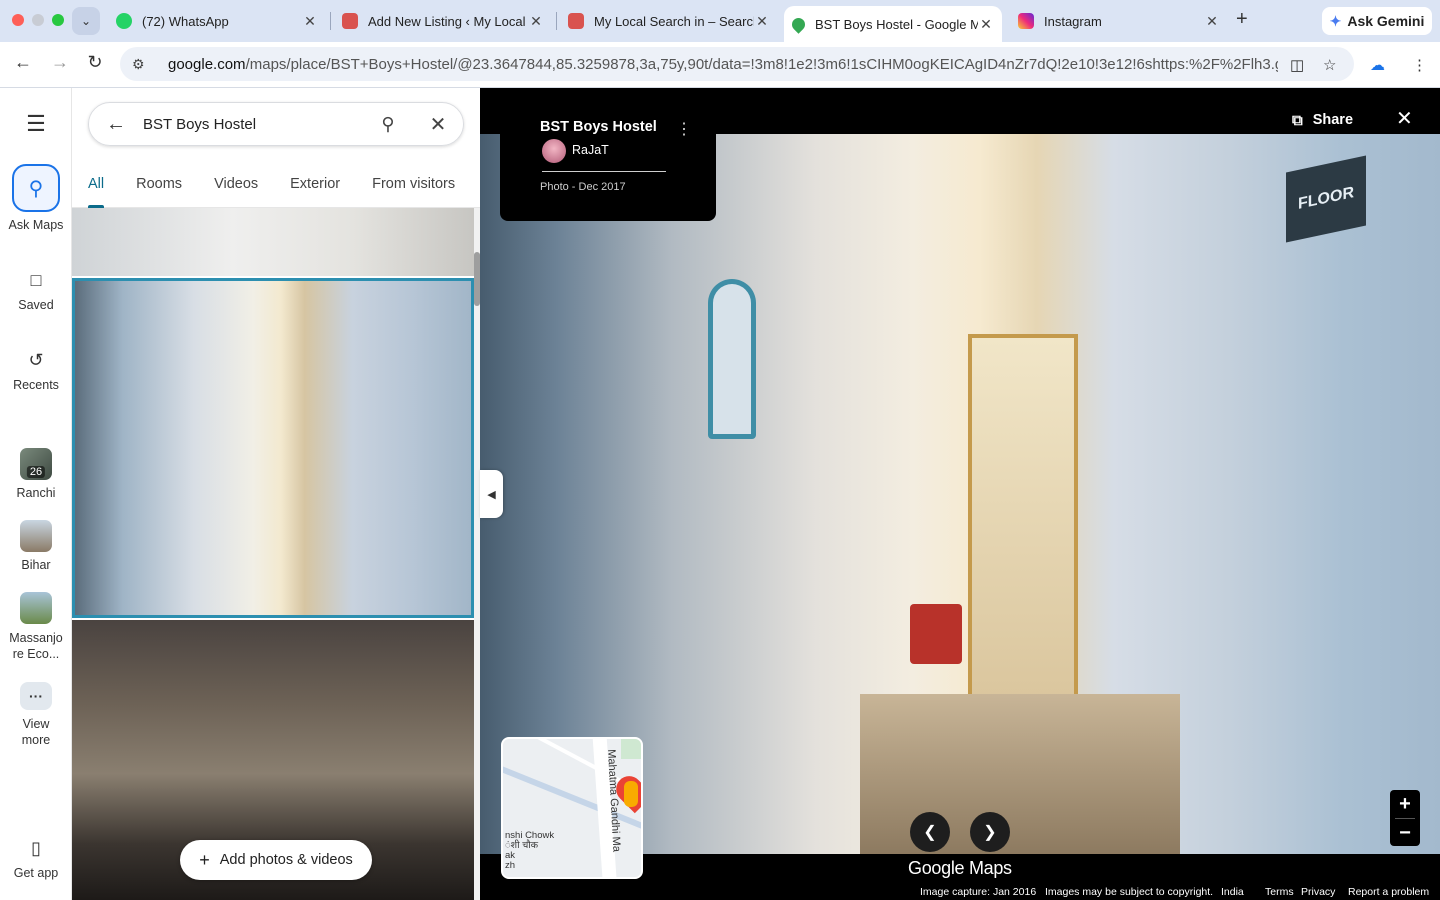  I want to click on ask-gemini-button: ✦ Ask Gemini, so click(1377, 21).